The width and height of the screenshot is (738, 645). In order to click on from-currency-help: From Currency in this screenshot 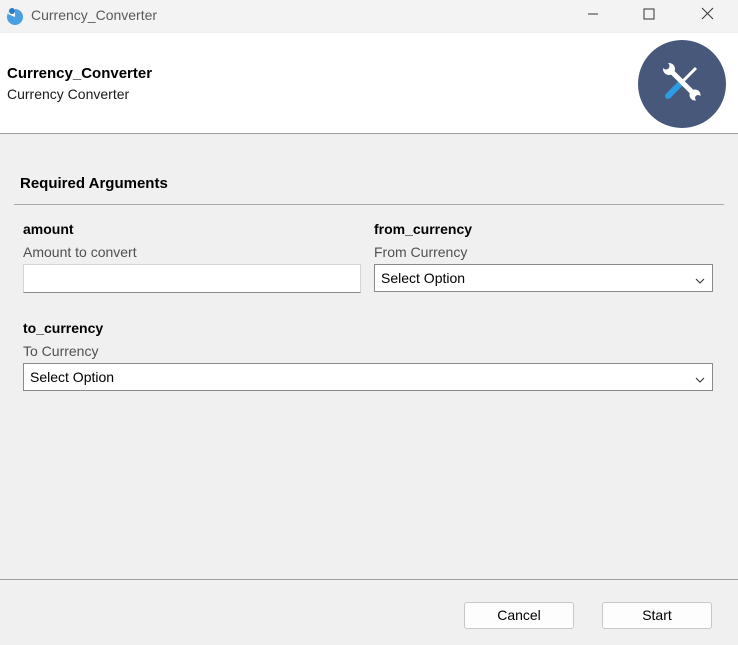, I will do `click(421, 252)`.